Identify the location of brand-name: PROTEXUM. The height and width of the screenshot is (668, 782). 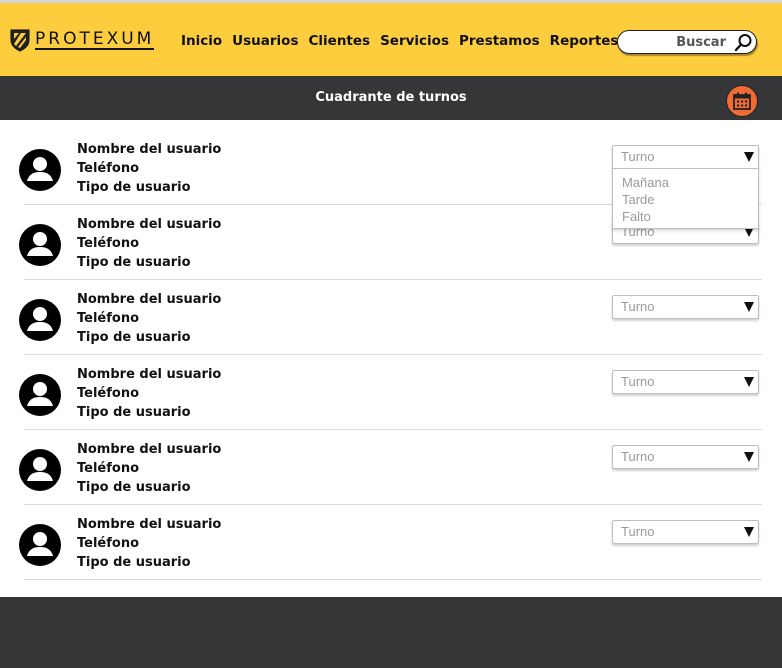
(95, 39).